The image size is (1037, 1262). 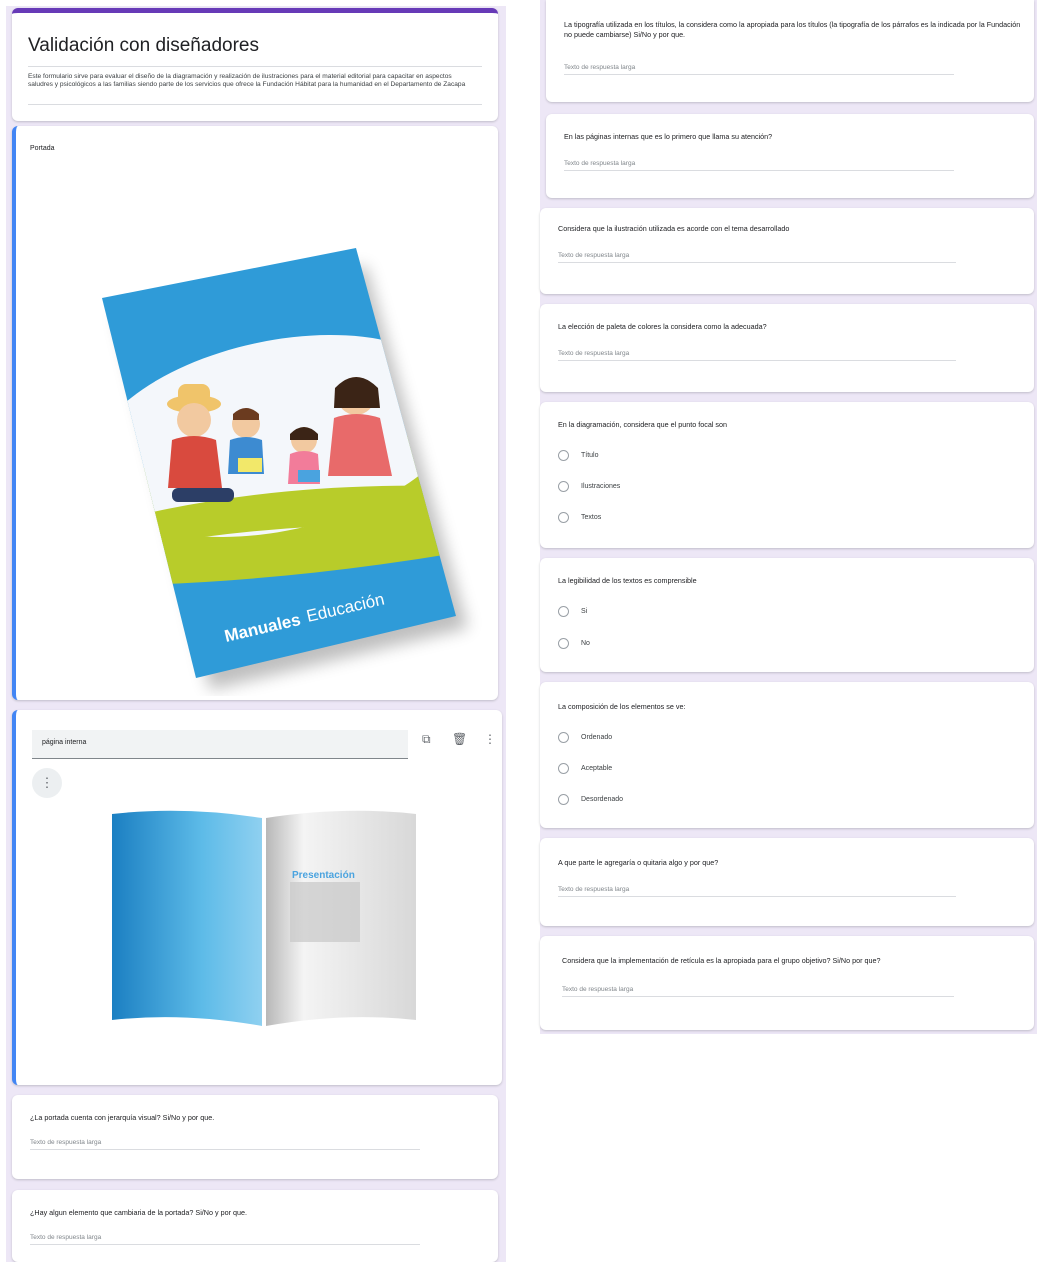 What do you see at coordinates (601, 486) in the screenshot?
I see `option-label: Ilustraciones` at bounding box center [601, 486].